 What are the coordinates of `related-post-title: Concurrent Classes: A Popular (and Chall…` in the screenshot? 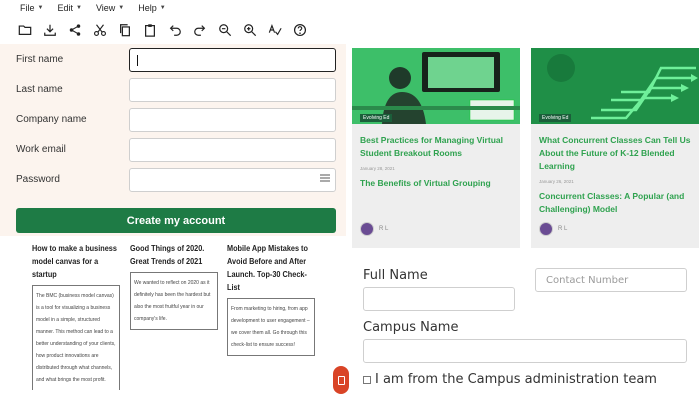 It's located at (616, 203).